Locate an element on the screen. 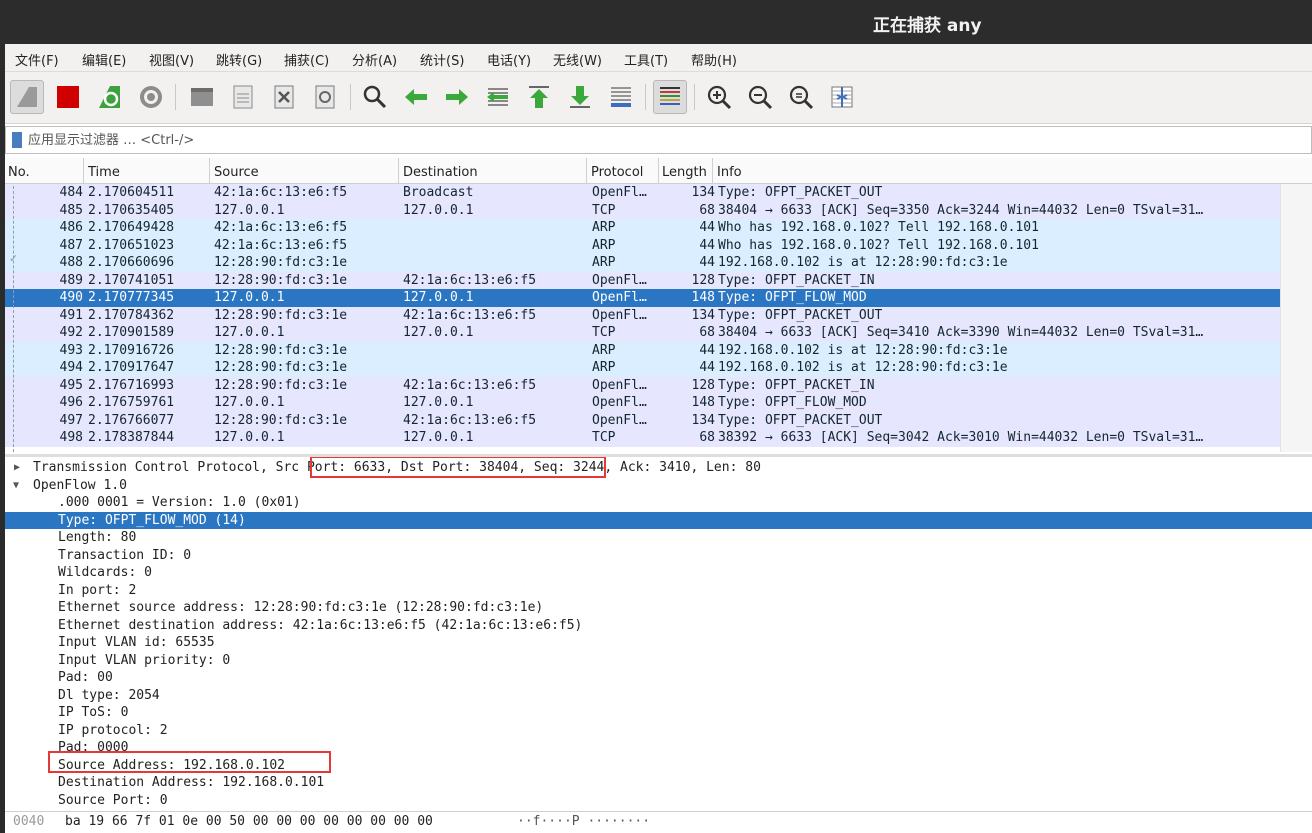 This screenshot has height=833, width=1312. packet-no: 485 is located at coordinates (71, 210).